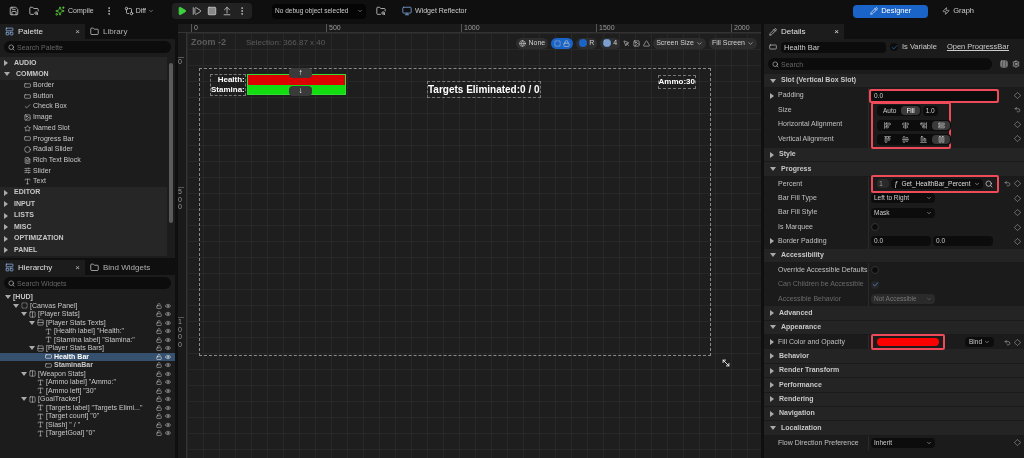  What do you see at coordinates (212, 11) in the screenshot?
I see `stop-icon` at bounding box center [212, 11].